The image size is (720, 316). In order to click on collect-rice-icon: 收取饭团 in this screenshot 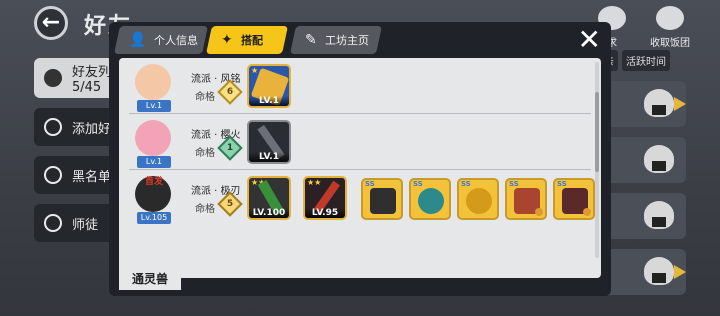, I will do `click(670, 29)`.